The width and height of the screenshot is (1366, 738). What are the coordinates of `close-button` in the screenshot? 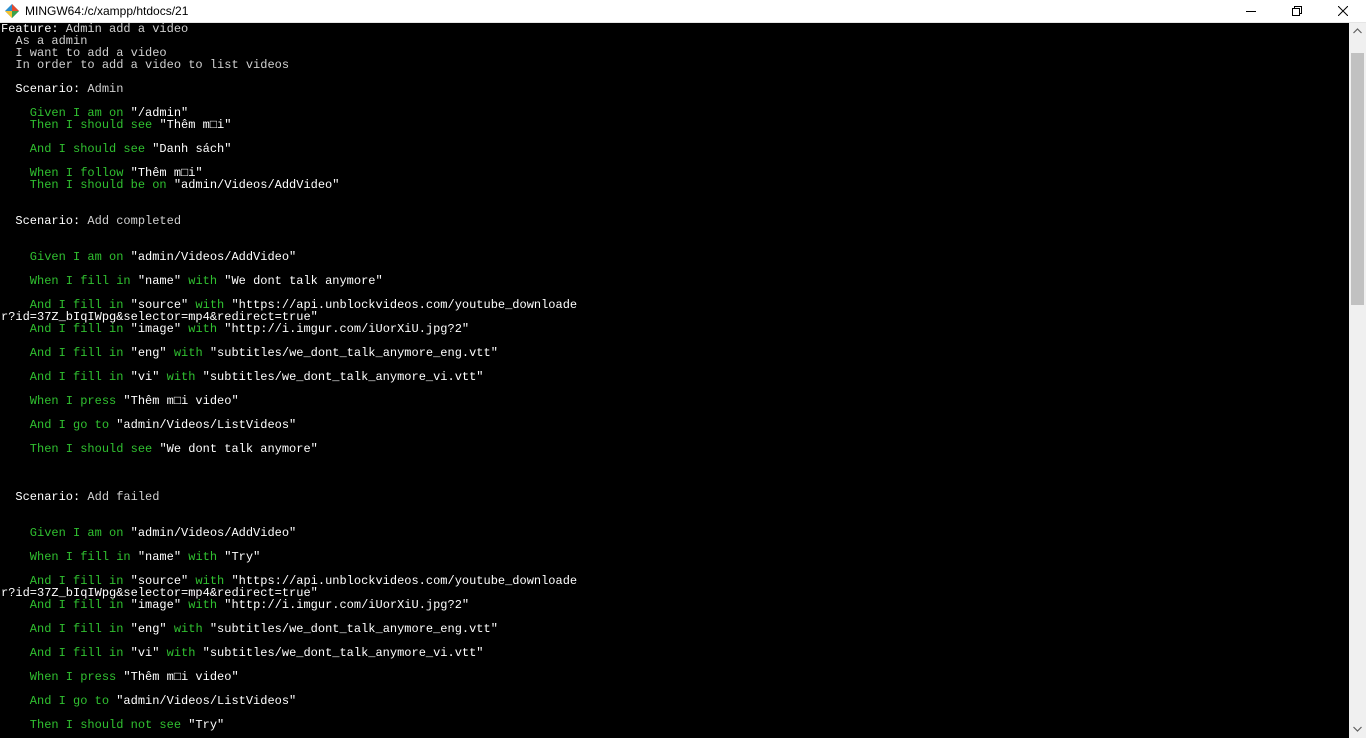 It's located at (1343, 11).